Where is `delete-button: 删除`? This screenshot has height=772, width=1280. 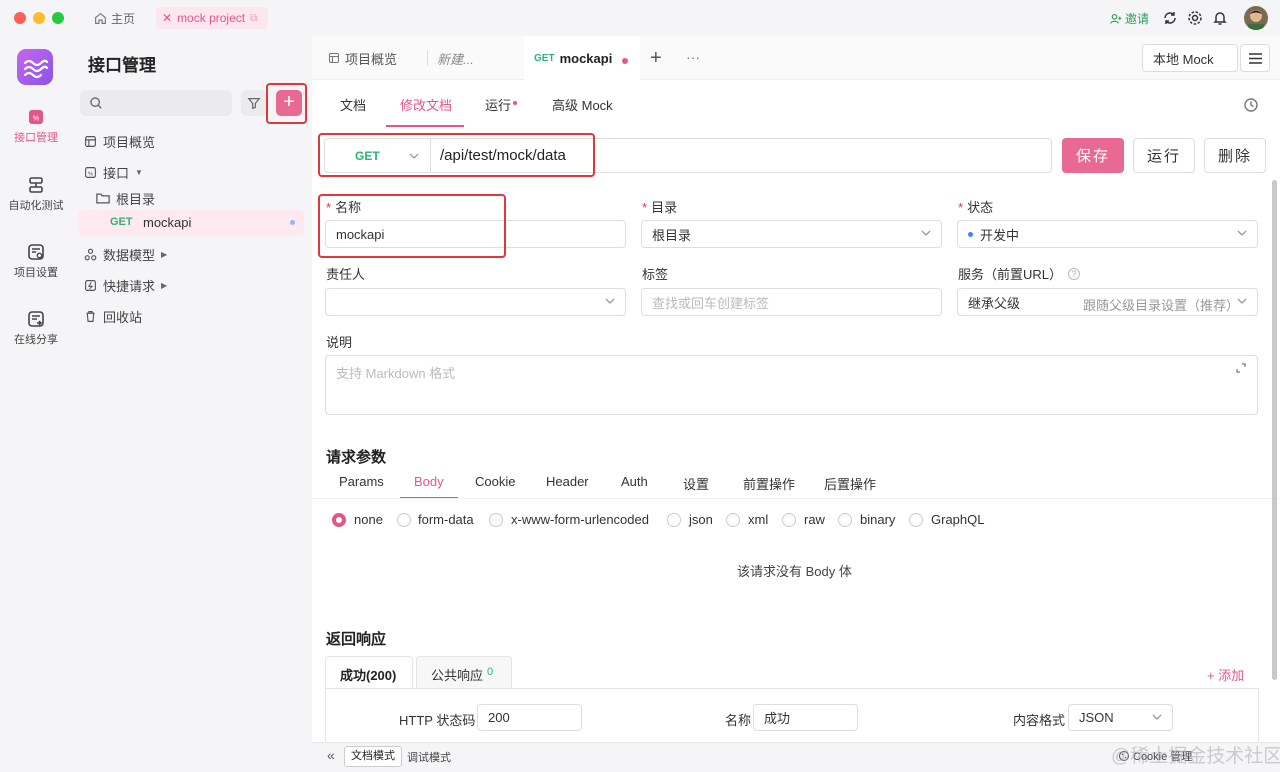
delete-button: 删除 is located at coordinates (1235, 155).